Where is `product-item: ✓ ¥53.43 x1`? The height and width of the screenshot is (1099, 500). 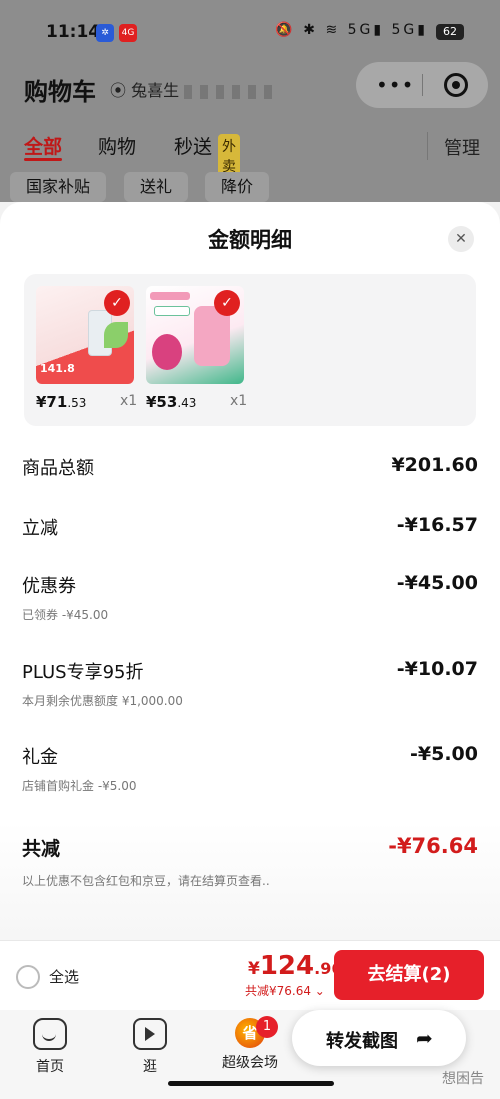 product-item: ✓ ¥53.43 x1 is located at coordinates (201, 348).